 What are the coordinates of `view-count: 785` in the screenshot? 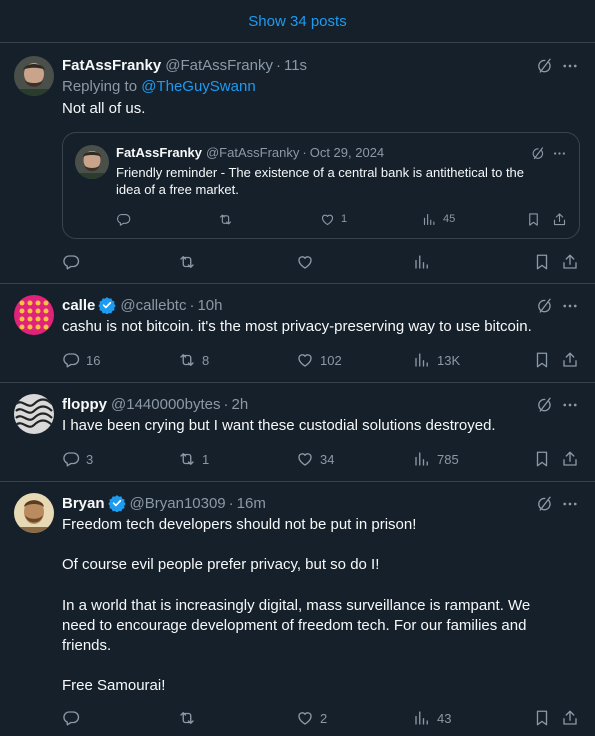 It's located at (448, 459).